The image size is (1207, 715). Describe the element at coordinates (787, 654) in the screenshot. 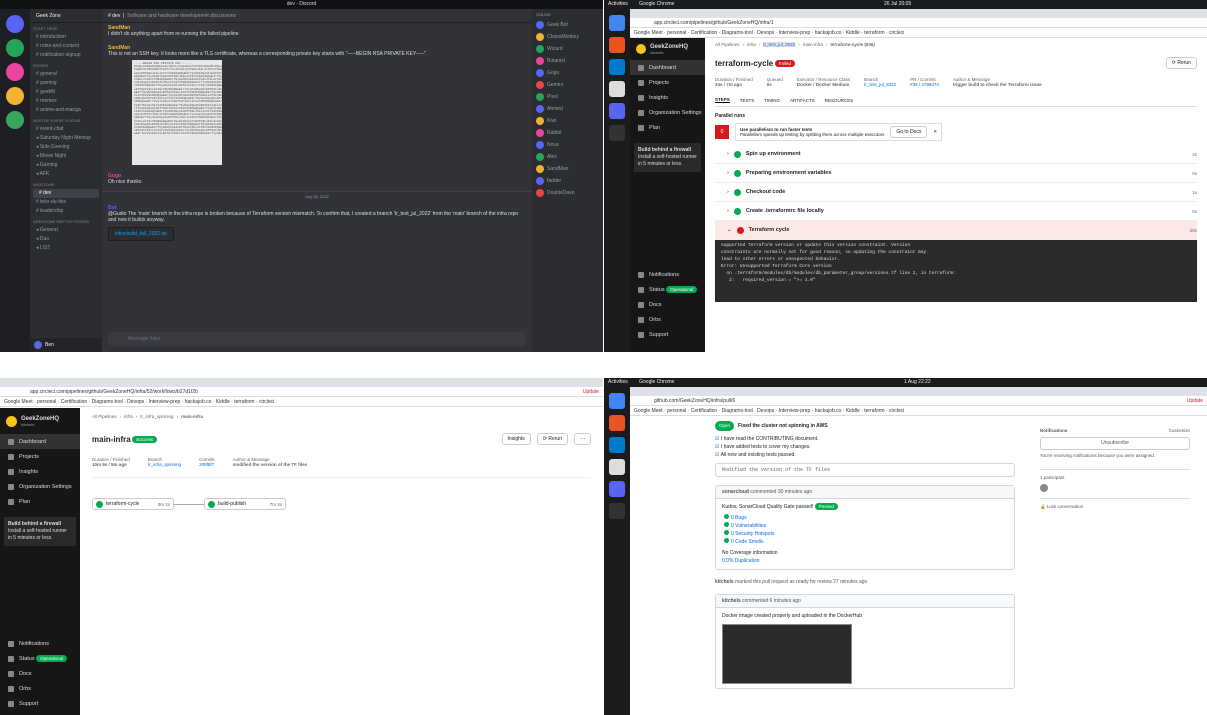

I see `screenshot-image` at that location.